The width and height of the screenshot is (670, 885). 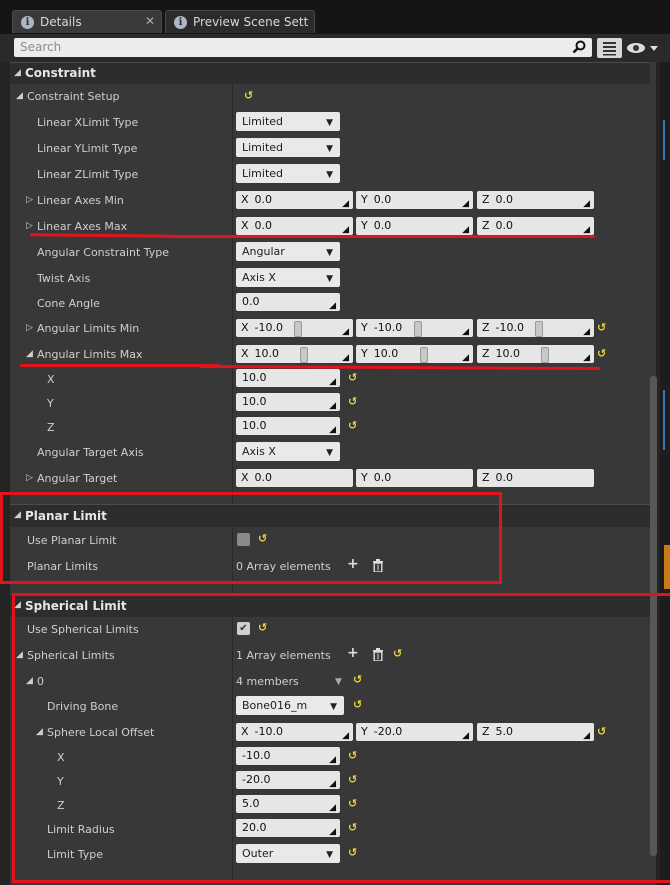 I want to click on y-field: Y 0.0, so click(x=414, y=478).